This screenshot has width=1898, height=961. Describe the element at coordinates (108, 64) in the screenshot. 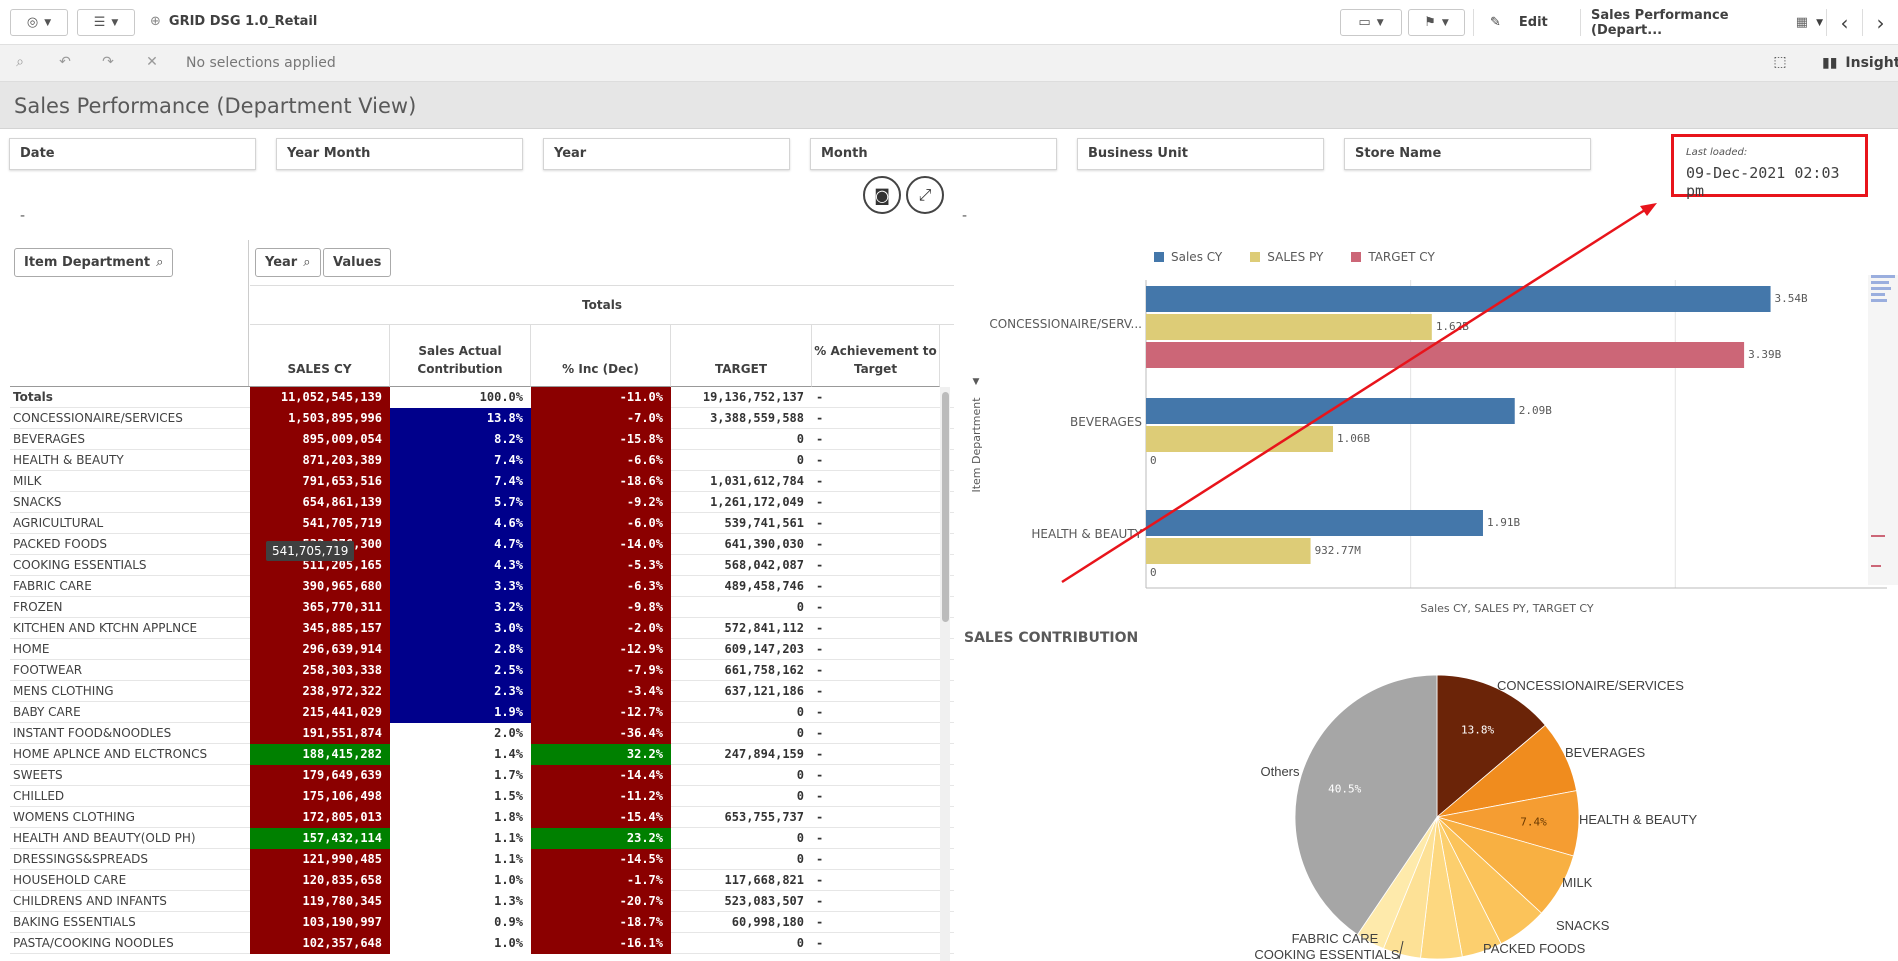

I see `step-forward-icon: ↷` at that location.